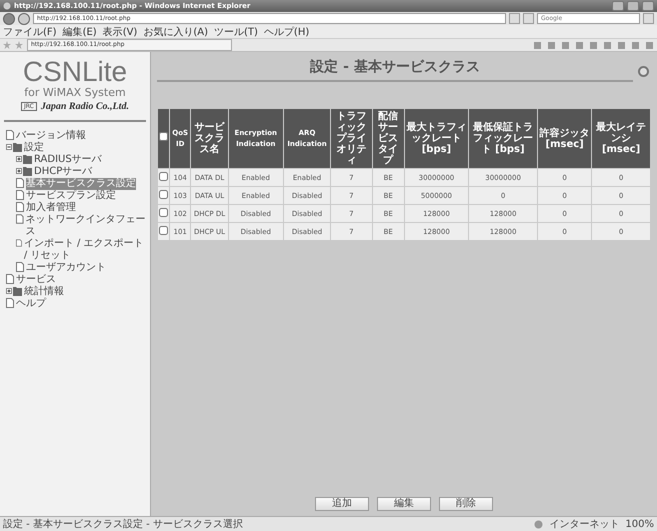 Image resolution: width=657 pixels, height=531 pixels. What do you see at coordinates (565, 138) in the screenshot?
I see `column-header: 許容ジッタ [msec]` at bounding box center [565, 138].